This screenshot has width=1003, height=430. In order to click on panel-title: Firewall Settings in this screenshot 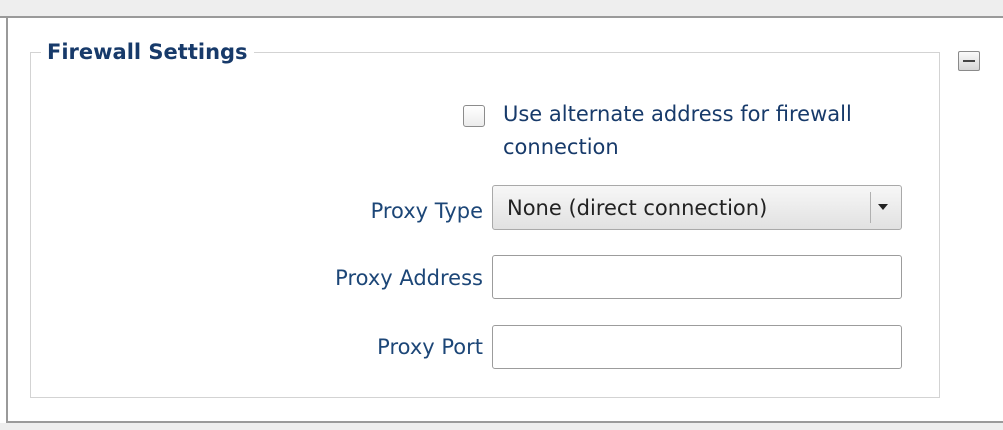, I will do `click(147, 52)`.